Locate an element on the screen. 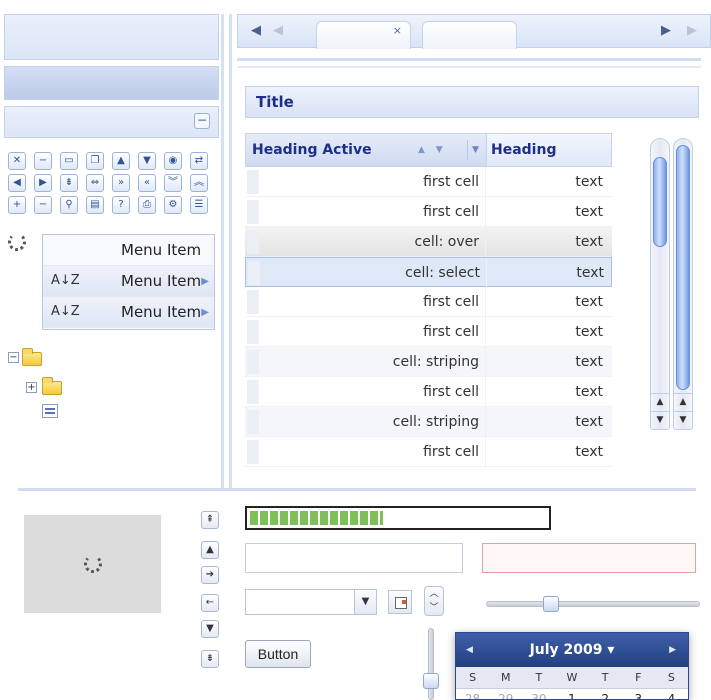  sort-arrows-icon: ▲ ▼ is located at coordinates (432, 150).